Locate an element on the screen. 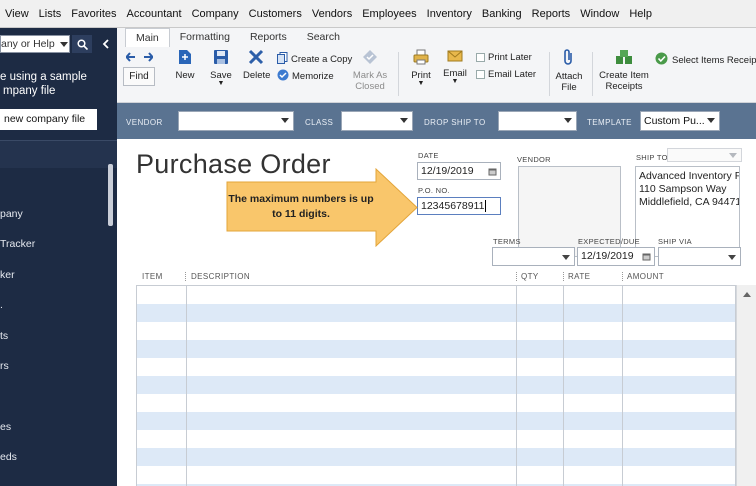 This screenshot has width=756, height=486. find-button: Find is located at coordinates (139, 76).